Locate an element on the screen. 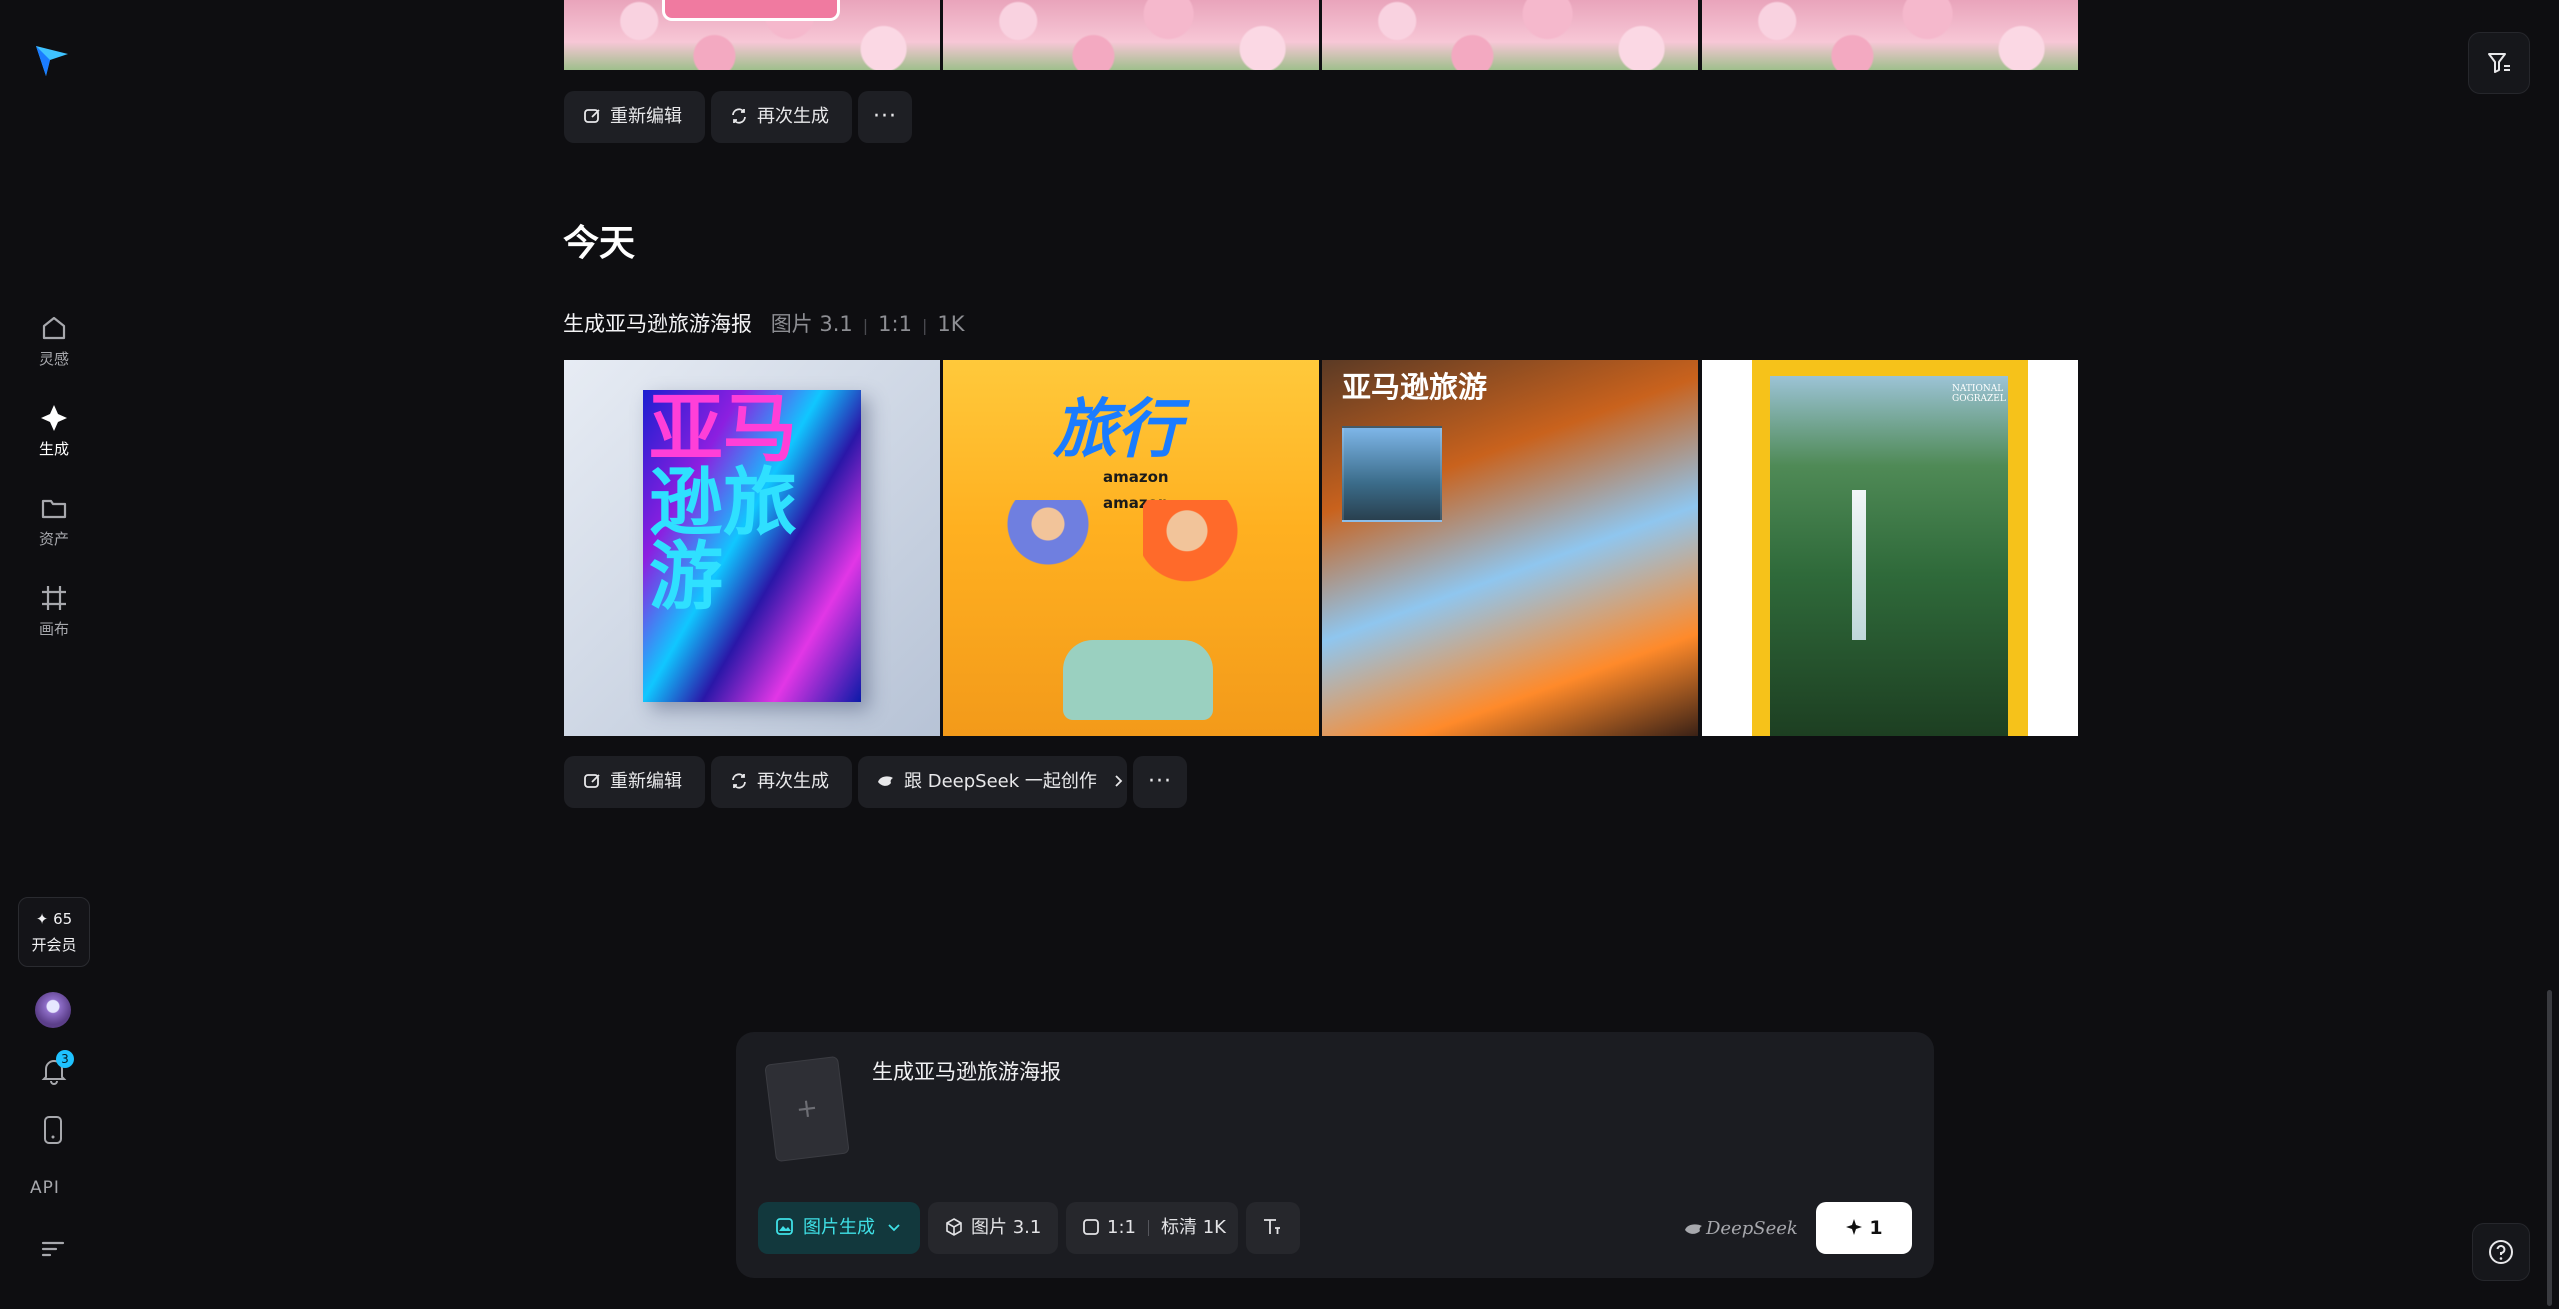 The width and height of the screenshot is (2559, 1309). notification-badge: 3 is located at coordinates (65, 1059).